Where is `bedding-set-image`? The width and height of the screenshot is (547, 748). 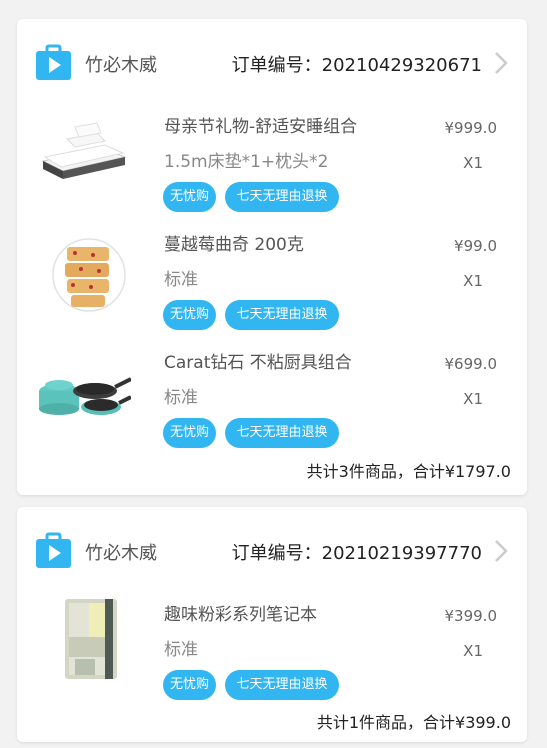
bedding-set-image is located at coordinates (84, 150).